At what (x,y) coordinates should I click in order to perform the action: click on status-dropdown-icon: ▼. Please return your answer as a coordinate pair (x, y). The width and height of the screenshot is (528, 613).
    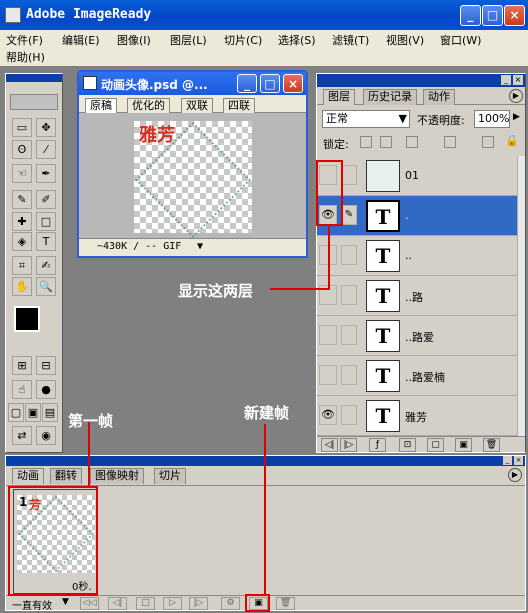
    Looking at the image, I should click on (200, 246).